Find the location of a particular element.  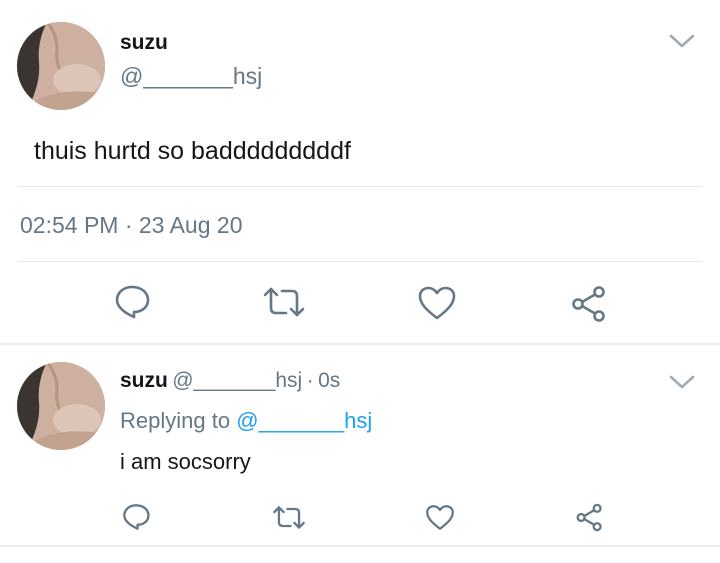

replying-to-label: Replying to is located at coordinates (175, 420).